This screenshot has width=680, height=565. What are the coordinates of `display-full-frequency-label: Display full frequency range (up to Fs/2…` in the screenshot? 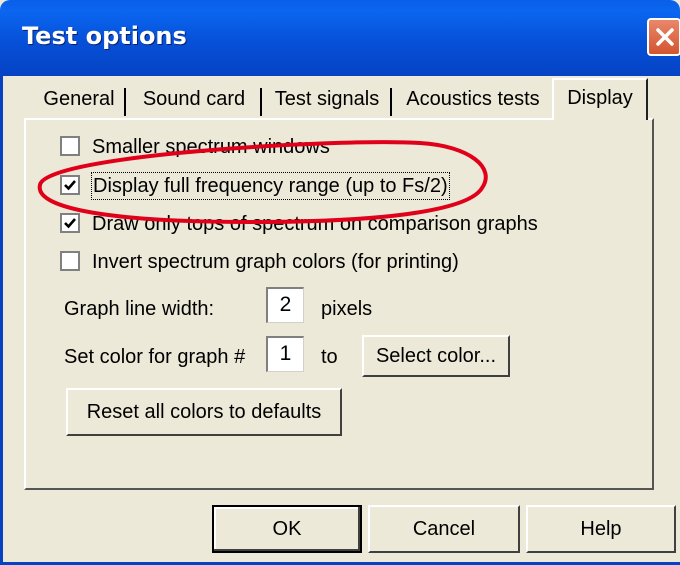 It's located at (270, 186).